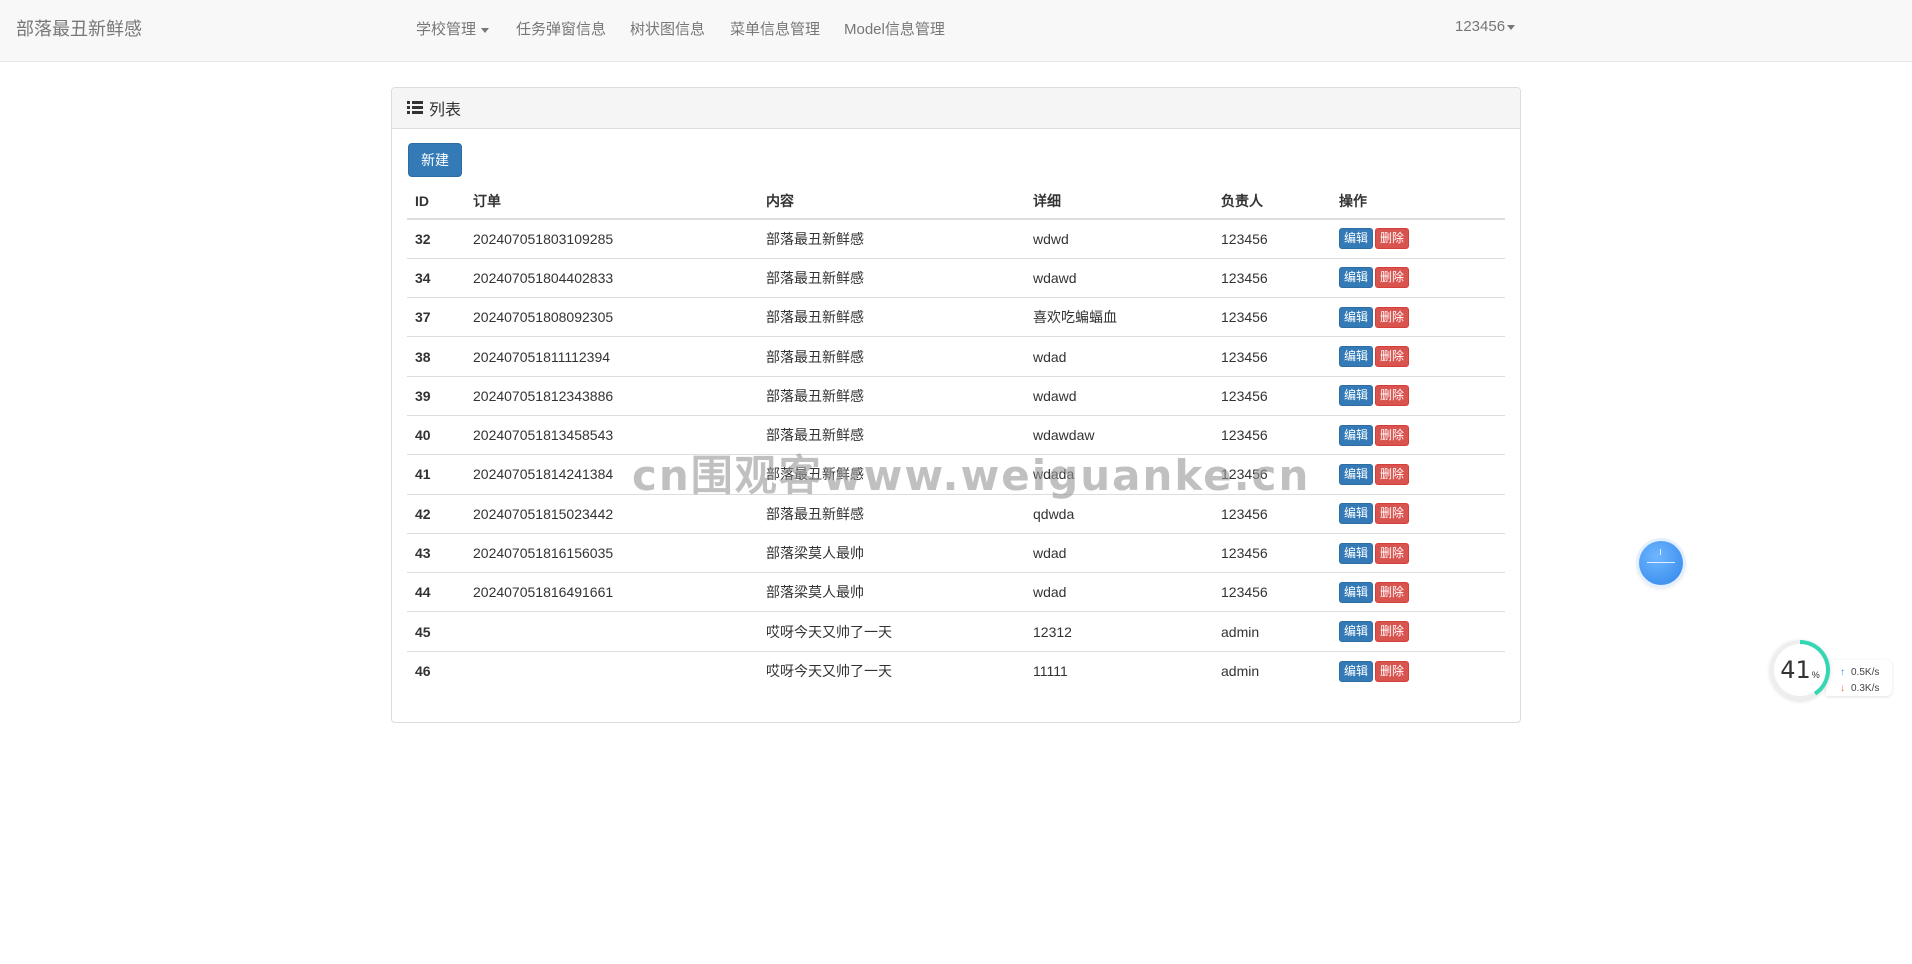 This screenshot has height=964, width=1912. Describe the element at coordinates (436, 513) in the screenshot. I see `cell-id: 42` at that location.